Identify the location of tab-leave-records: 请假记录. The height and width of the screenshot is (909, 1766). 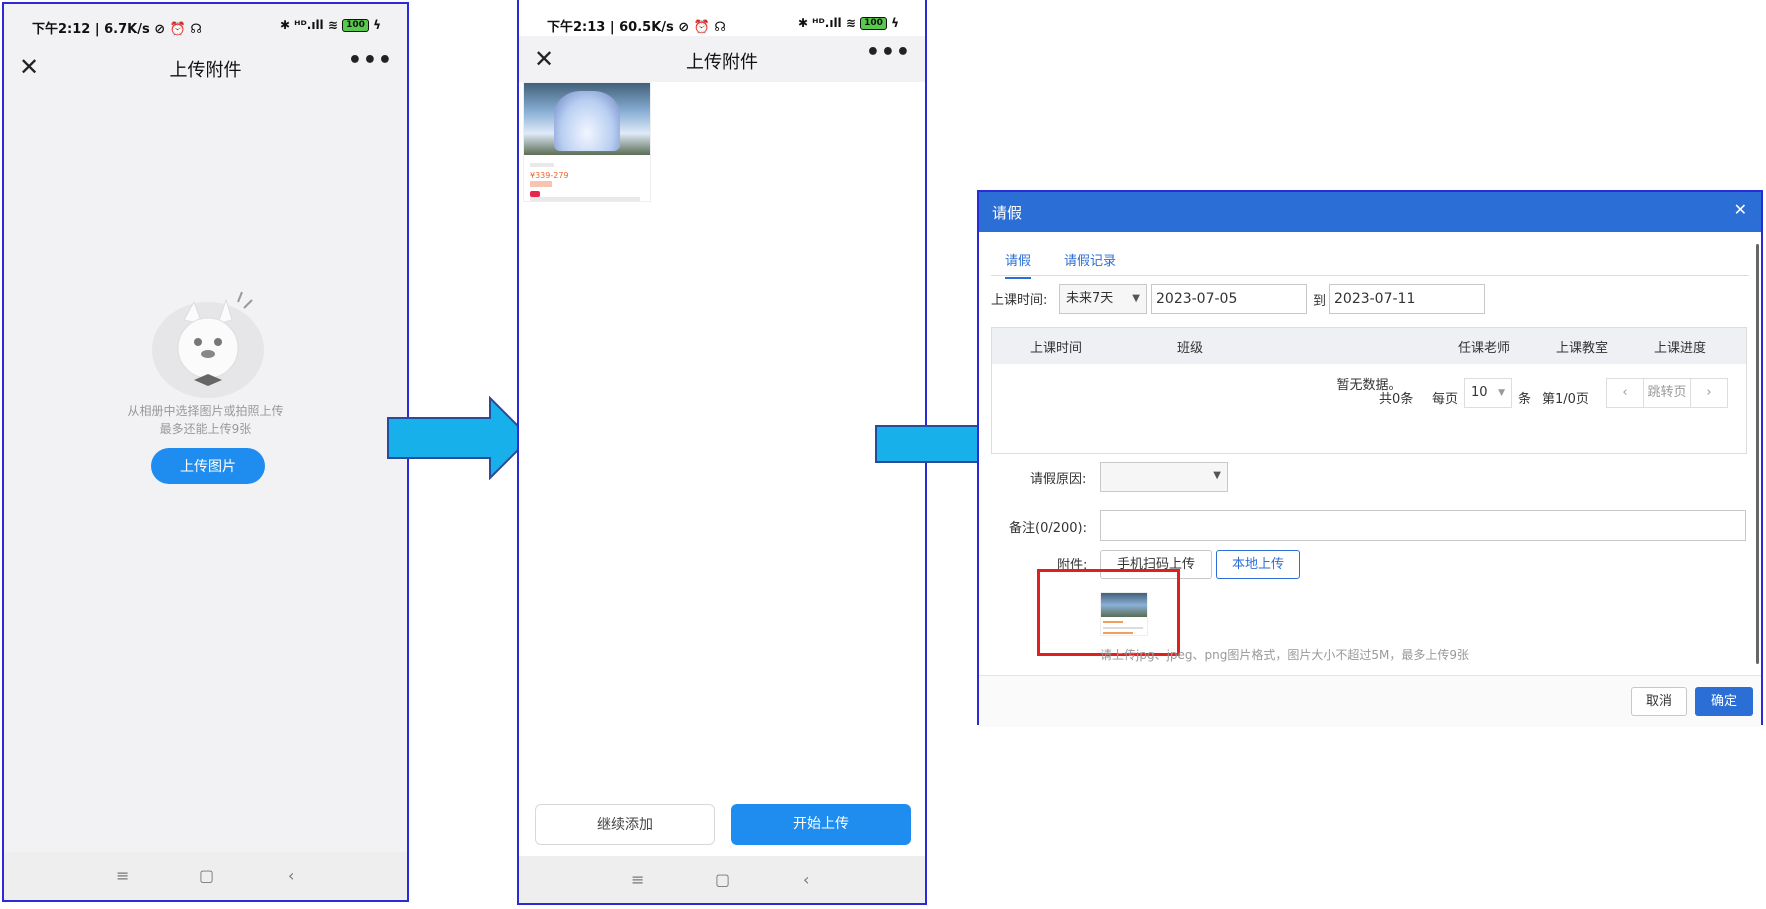
(1090, 259).